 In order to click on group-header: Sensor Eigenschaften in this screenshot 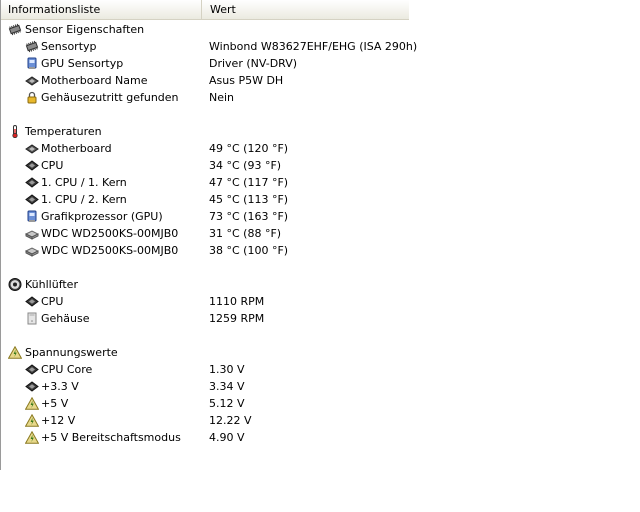, I will do `click(205, 29)`.